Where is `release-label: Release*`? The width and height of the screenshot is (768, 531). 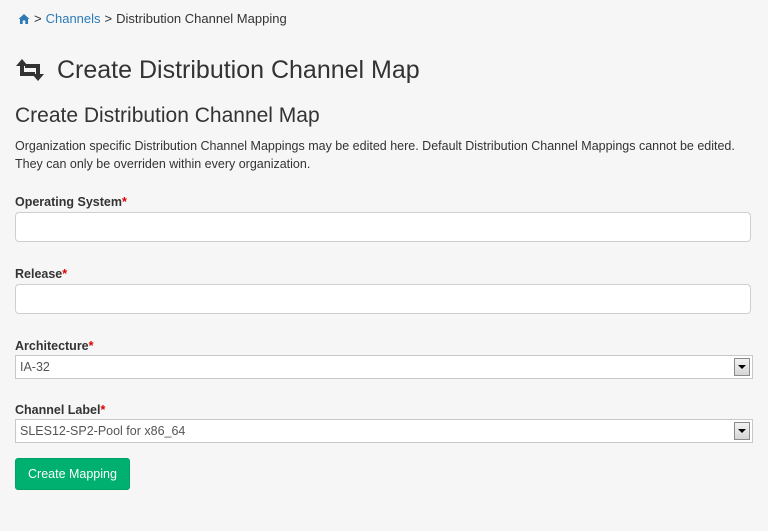
release-label: Release* is located at coordinates (41, 274).